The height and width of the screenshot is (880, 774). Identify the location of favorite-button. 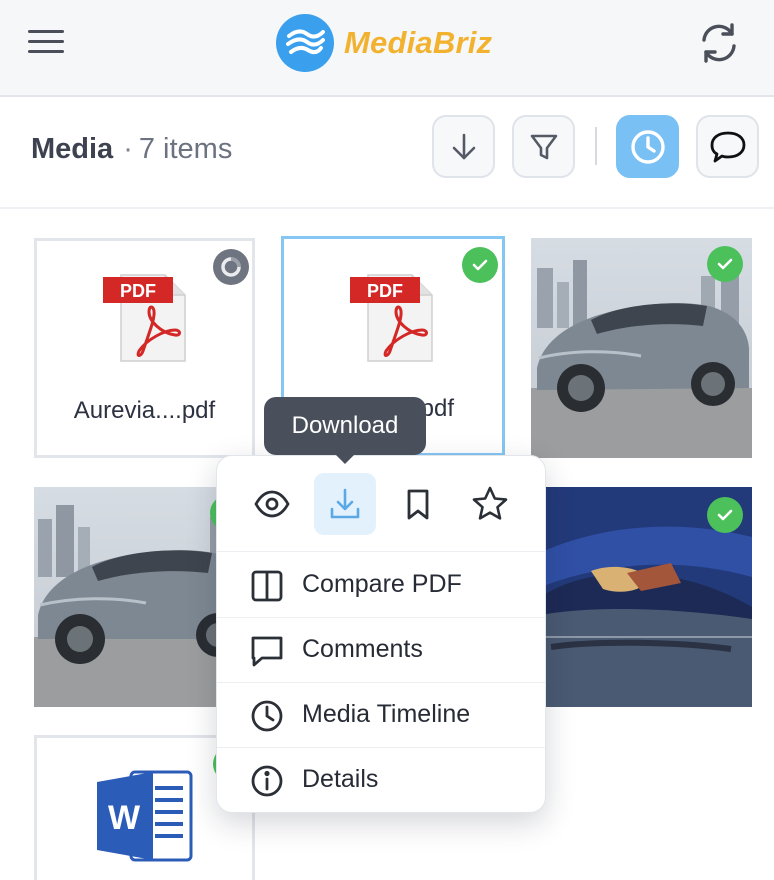
(490, 504).